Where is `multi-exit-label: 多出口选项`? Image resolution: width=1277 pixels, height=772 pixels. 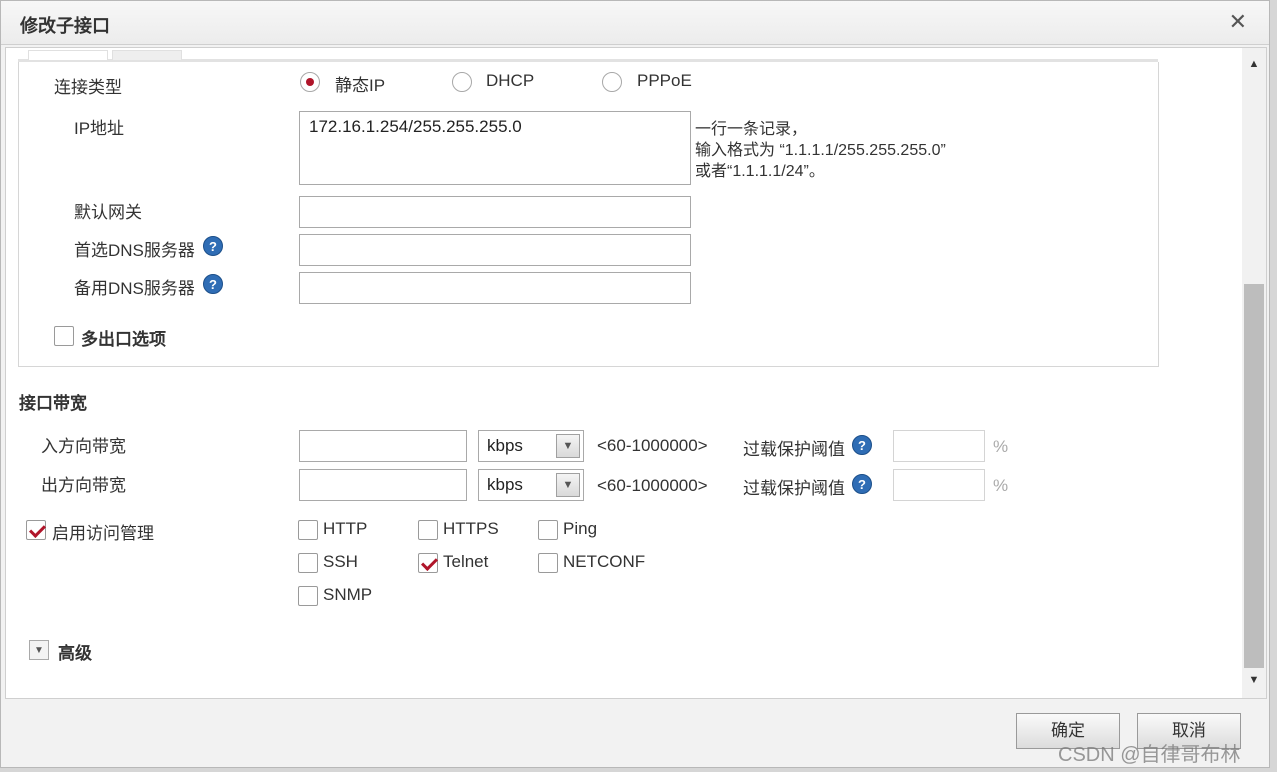 multi-exit-label: 多出口选项 is located at coordinates (123, 337).